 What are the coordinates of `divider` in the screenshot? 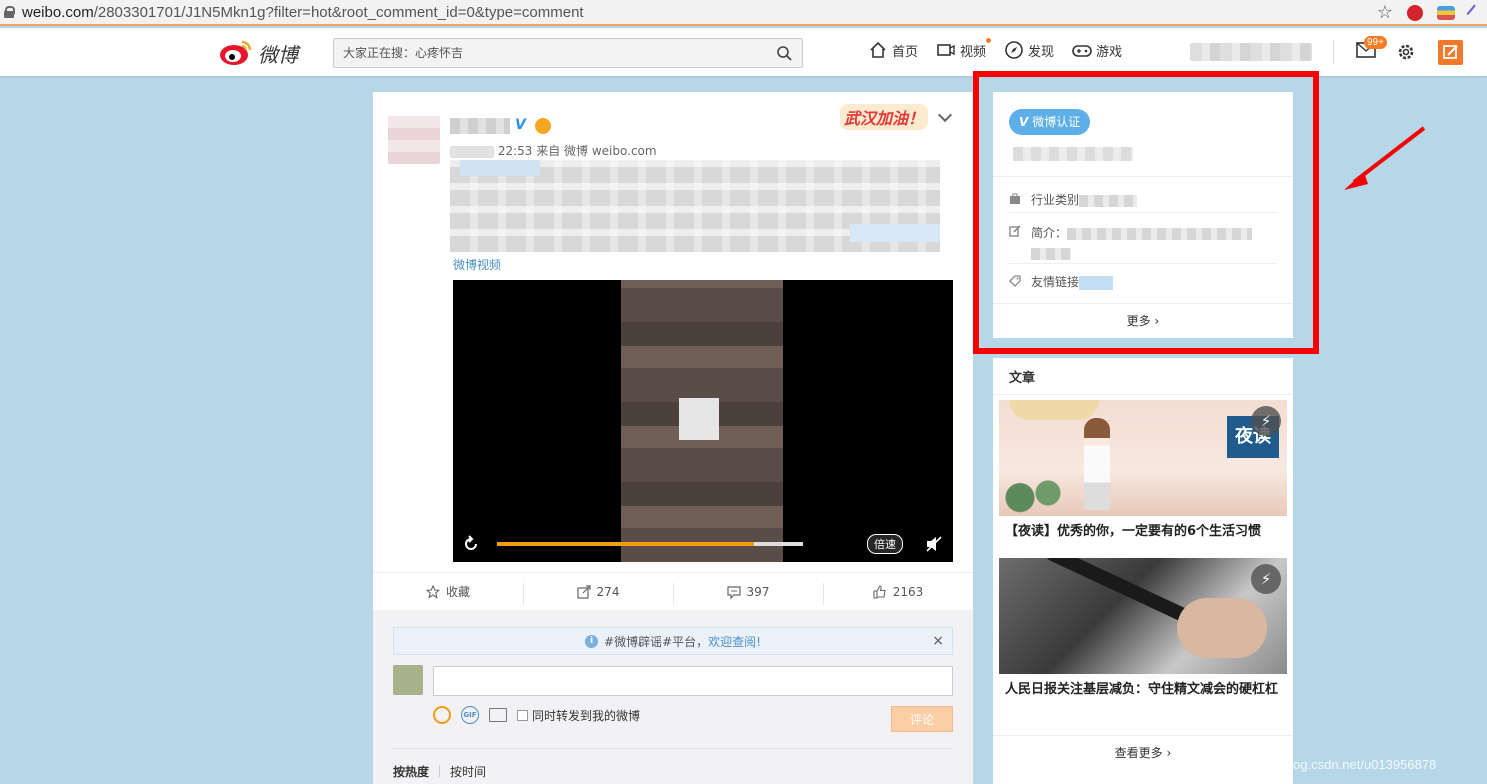 It's located at (1143, 394).